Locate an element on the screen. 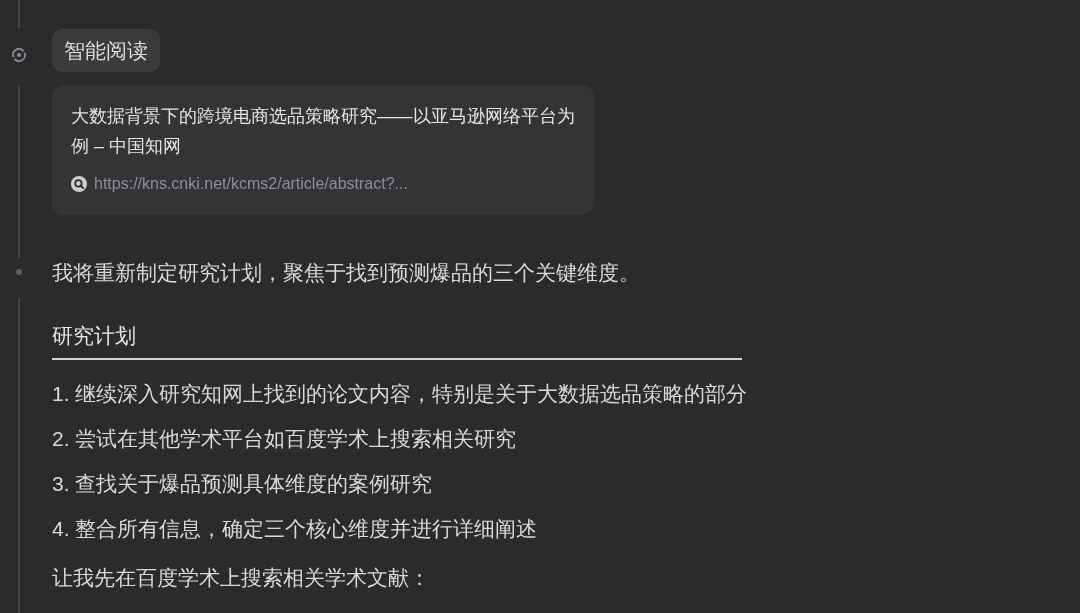 This screenshot has width=1080, height=613. intro-text: 我将重新制定研究计划，聚焦于找到预测爆品的三个关键维度。 is located at coordinates (346, 273).